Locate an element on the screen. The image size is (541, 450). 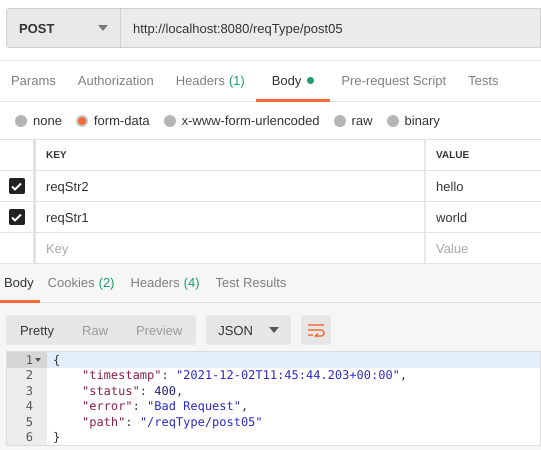
view-mode-button: Pretty is located at coordinates (37, 330).